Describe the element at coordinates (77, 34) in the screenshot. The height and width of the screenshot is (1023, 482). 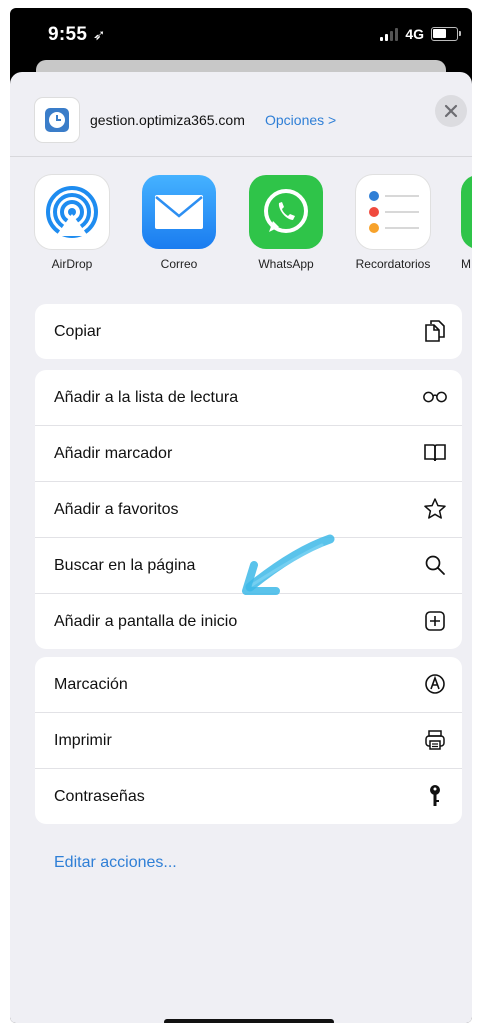
I see `status-time: 9:55 ➶` at that location.